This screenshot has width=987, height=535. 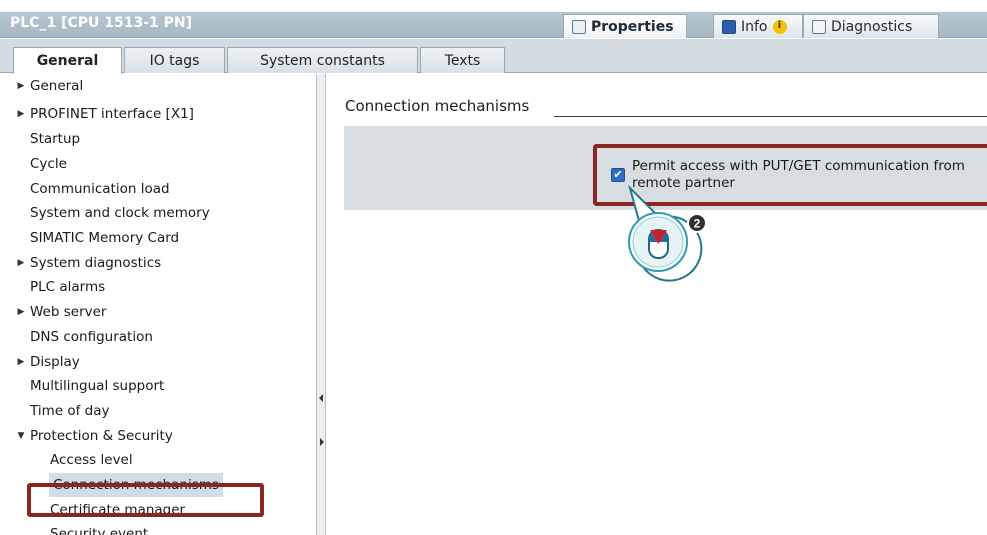 What do you see at coordinates (55, 362) in the screenshot?
I see `nav-item-label: Display` at bounding box center [55, 362].